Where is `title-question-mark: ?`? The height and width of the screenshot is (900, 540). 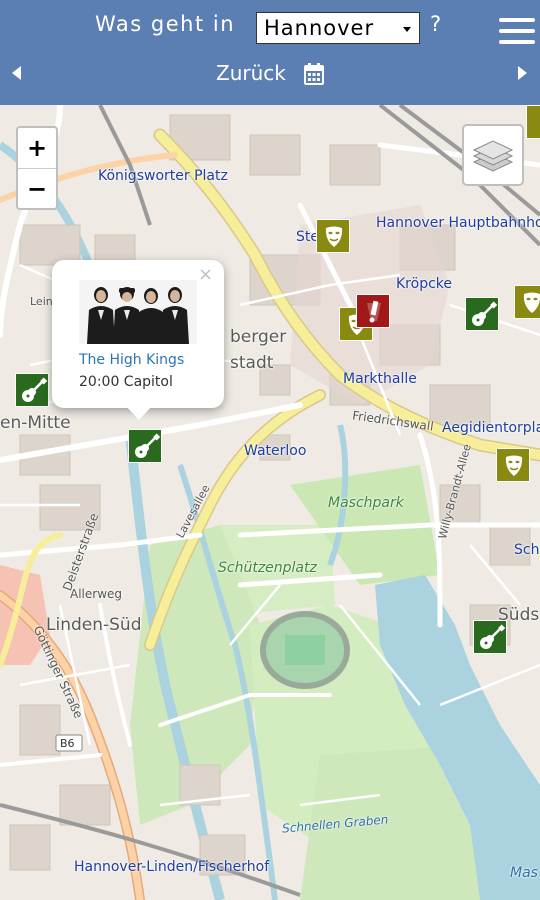
title-question-mark: ? is located at coordinates (436, 24).